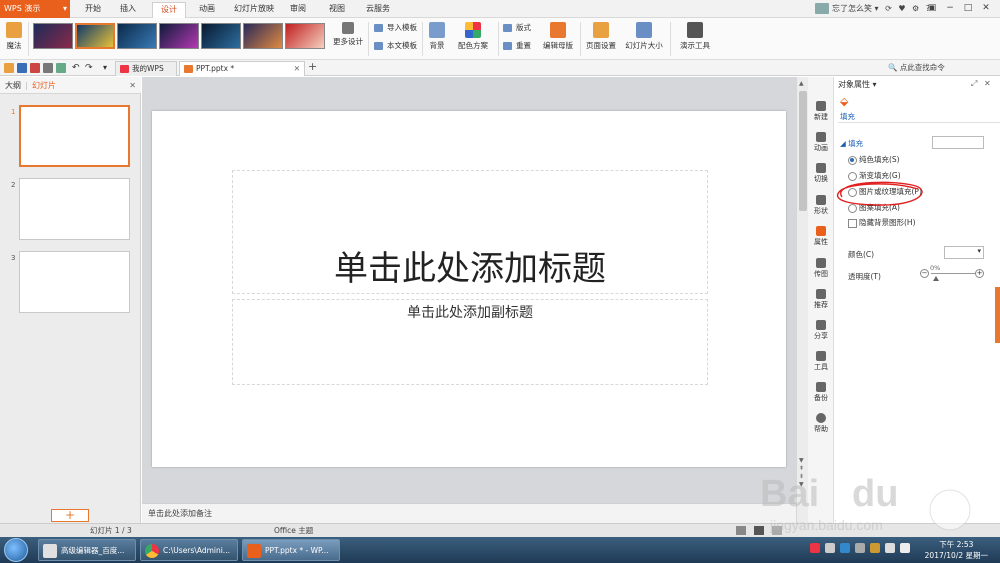  What do you see at coordinates (9, 68) in the screenshot?
I see `open-icon` at bounding box center [9, 68].